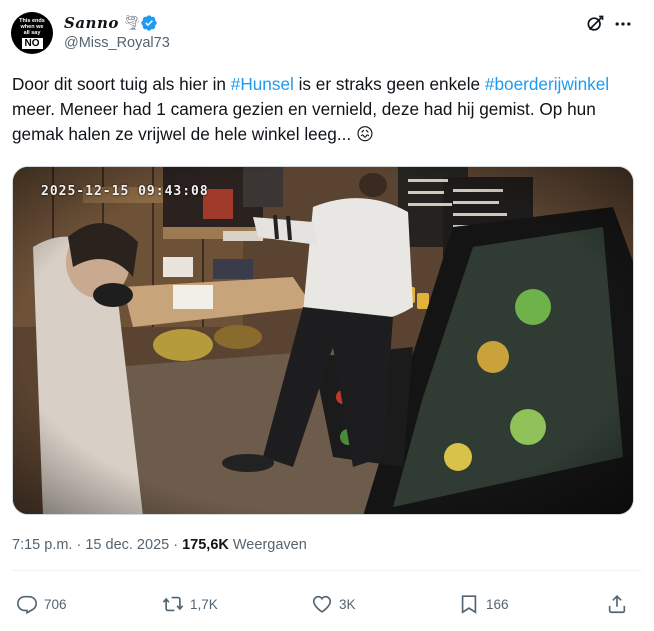 Image resolution: width=654 pixels, height=631 pixels. Describe the element at coordinates (32, 26) in the screenshot. I see `avatar-text-small: This ends when we all say` at that location.